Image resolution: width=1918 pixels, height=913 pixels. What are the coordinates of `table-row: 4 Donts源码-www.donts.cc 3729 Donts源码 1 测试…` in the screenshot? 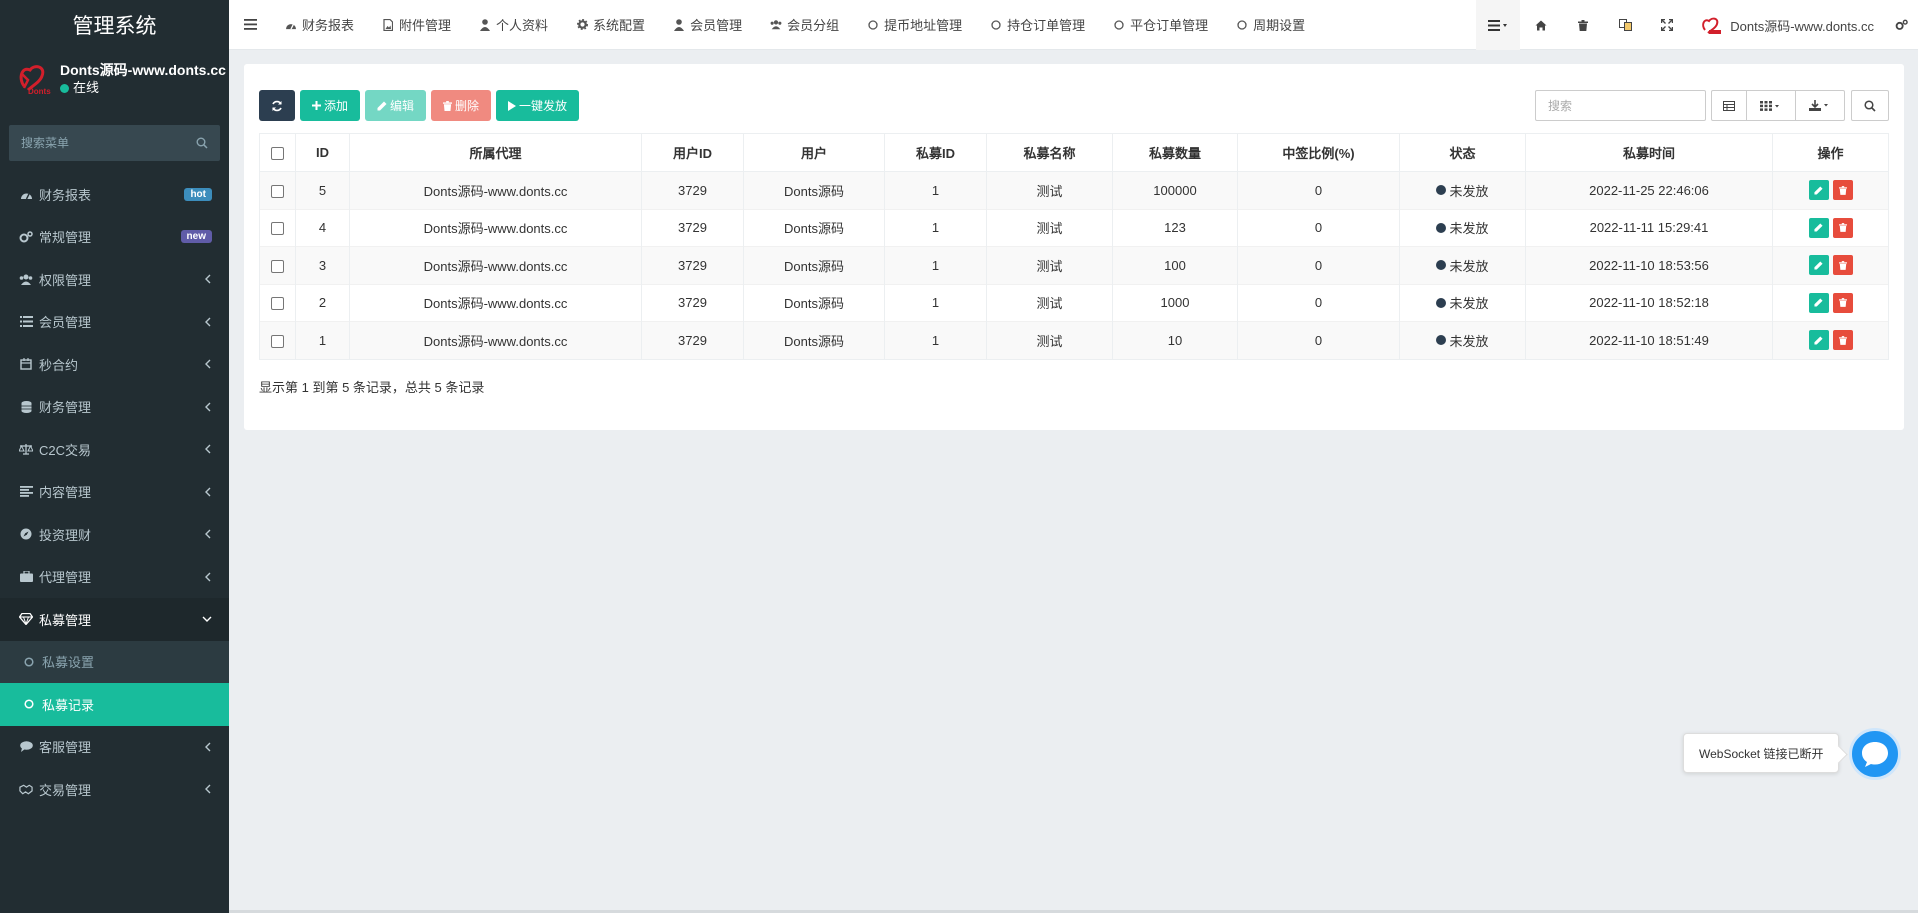 It's located at (1074, 227).